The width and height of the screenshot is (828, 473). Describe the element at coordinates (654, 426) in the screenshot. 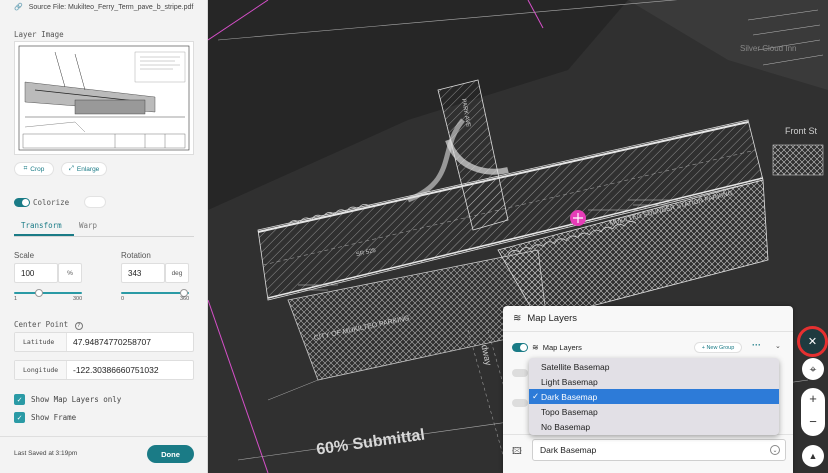

I see `basemap-option-none: No Basemap` at that location.